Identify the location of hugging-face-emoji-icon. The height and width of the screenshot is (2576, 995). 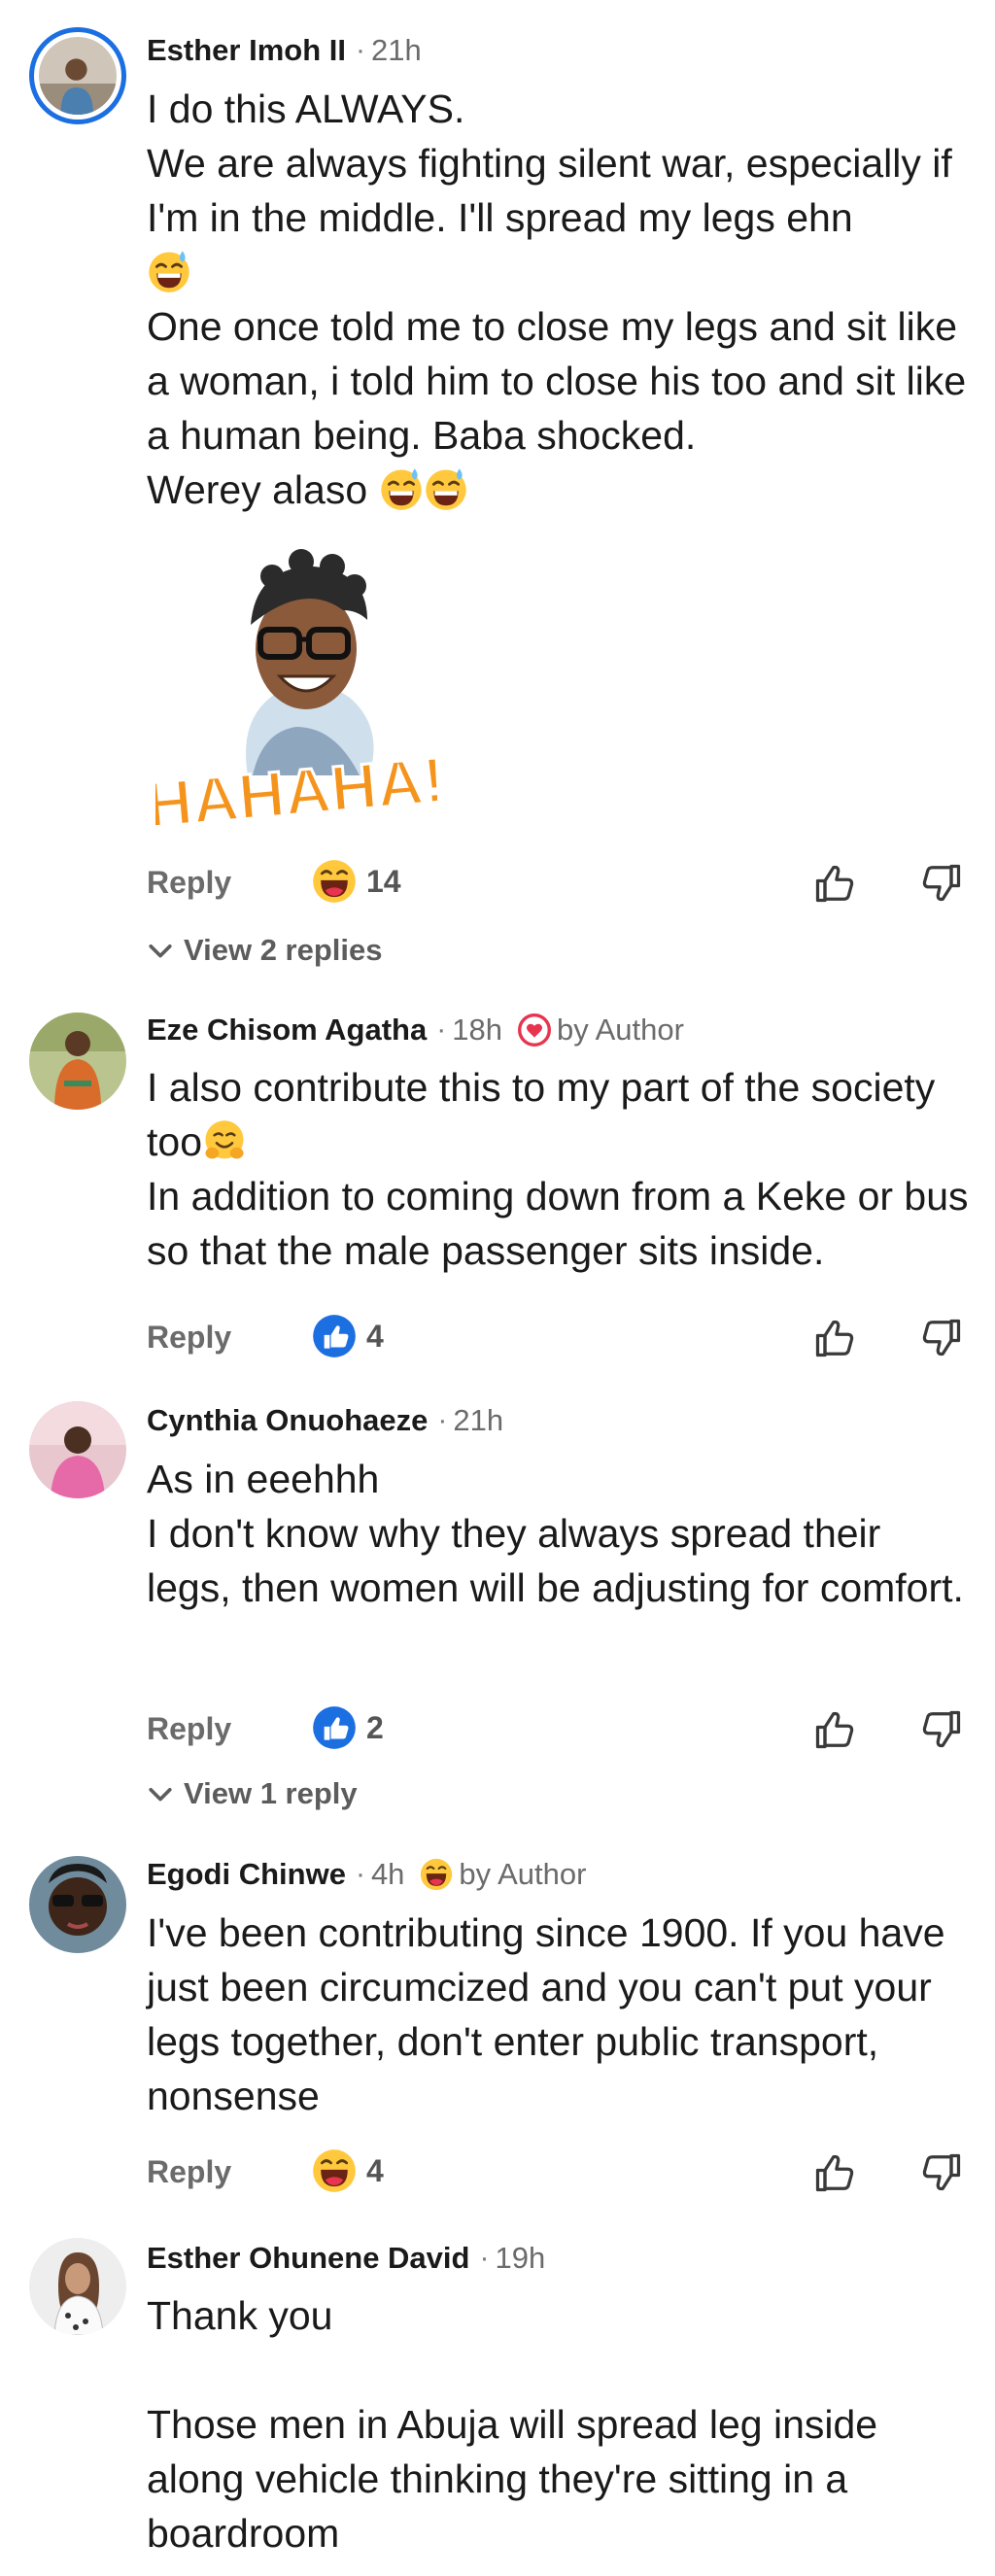
(225, 1140).